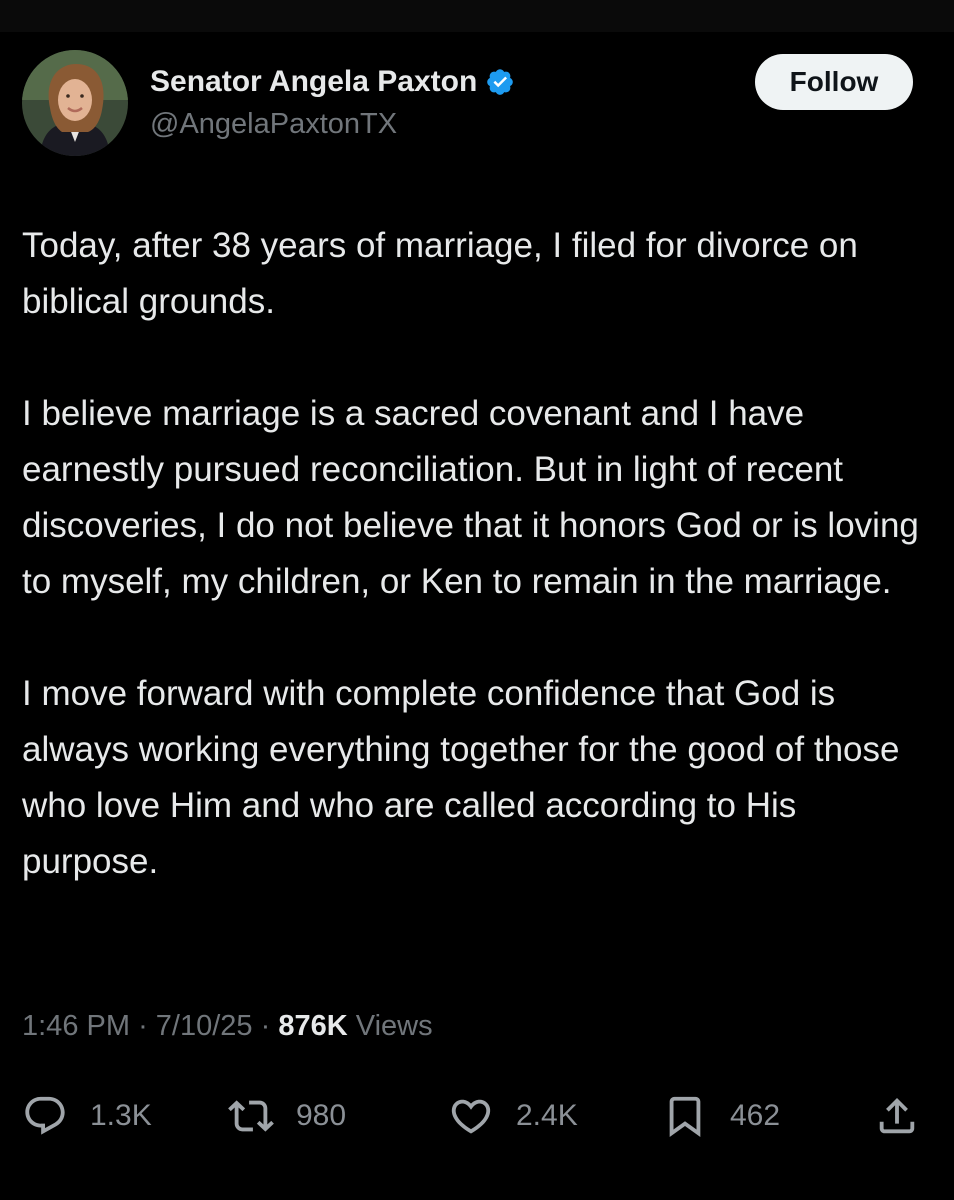 Image resolution: width=954 pixels, height=1200 pixels. What do you see at coordinates (755, 1115) in the screenshot?
I see `bookmark-count: 462` at bounding box center [755, 1115].